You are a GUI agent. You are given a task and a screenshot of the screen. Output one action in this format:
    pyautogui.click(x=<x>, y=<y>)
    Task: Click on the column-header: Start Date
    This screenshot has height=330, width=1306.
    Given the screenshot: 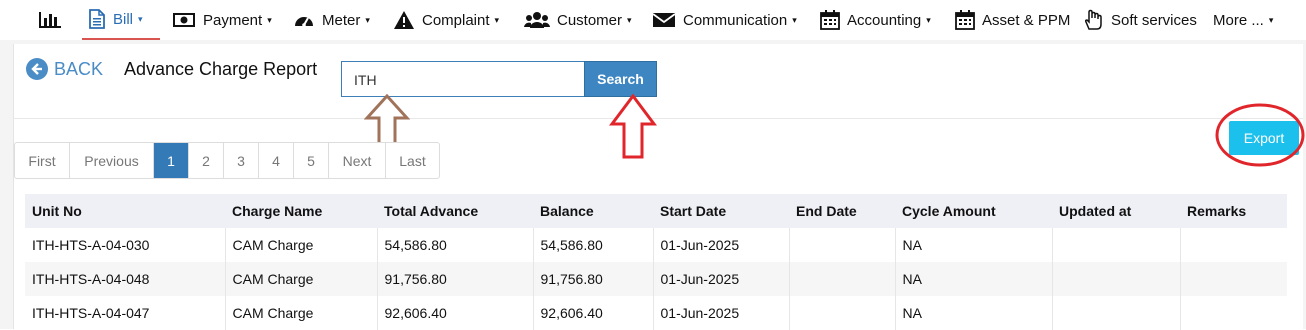 What is the action you would take?
    pyautogui.click(x=721, y=211)
    